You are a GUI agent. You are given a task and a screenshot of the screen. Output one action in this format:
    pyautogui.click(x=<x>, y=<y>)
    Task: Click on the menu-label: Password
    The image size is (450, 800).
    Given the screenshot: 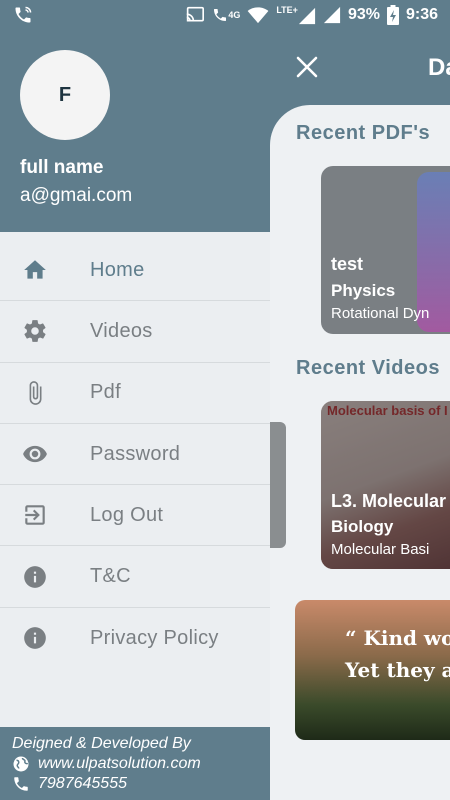 What is the action you would take?
    pyautogui.click(x=135, y=453)
    